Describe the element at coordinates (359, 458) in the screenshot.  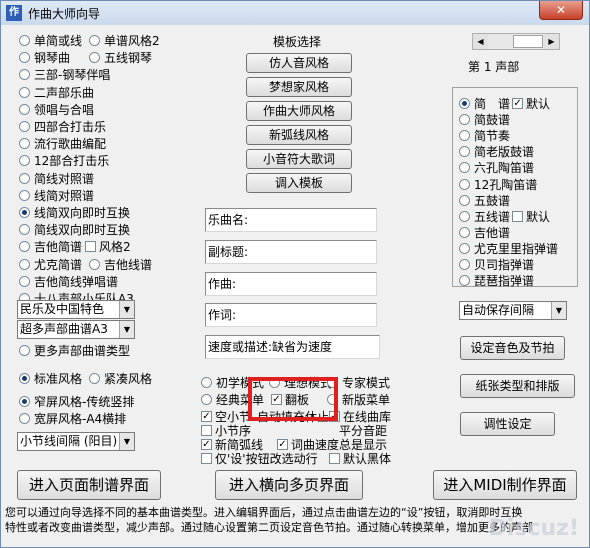
I see `default-bold-check: 默认黑体` at that location.